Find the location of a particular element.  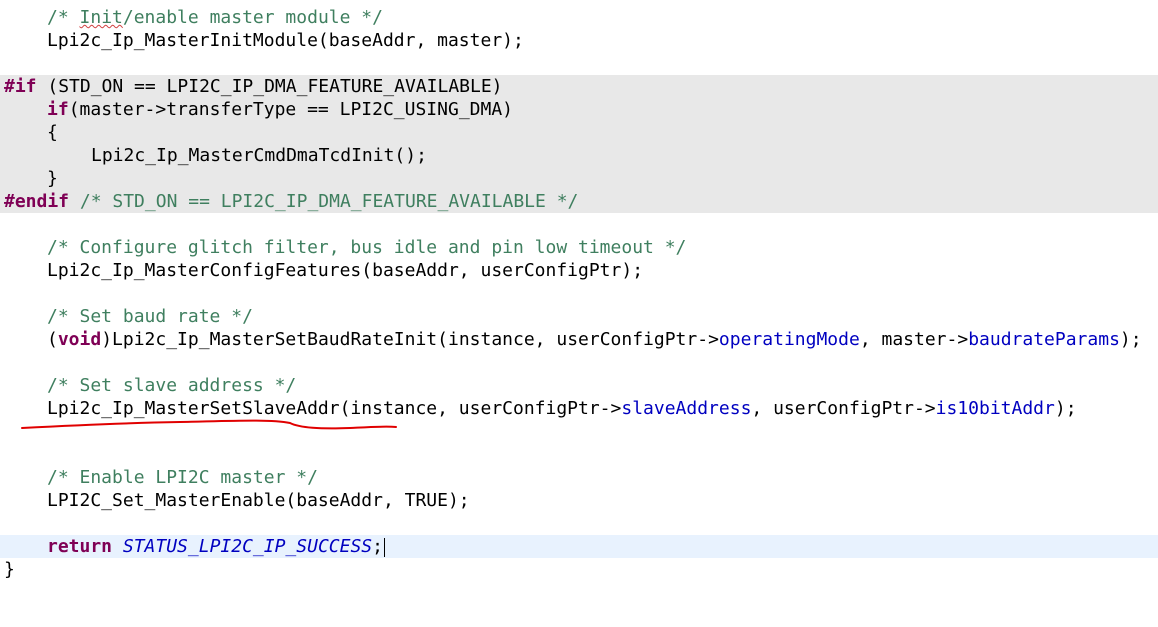

text-caret is located at coordinates (384, 547).